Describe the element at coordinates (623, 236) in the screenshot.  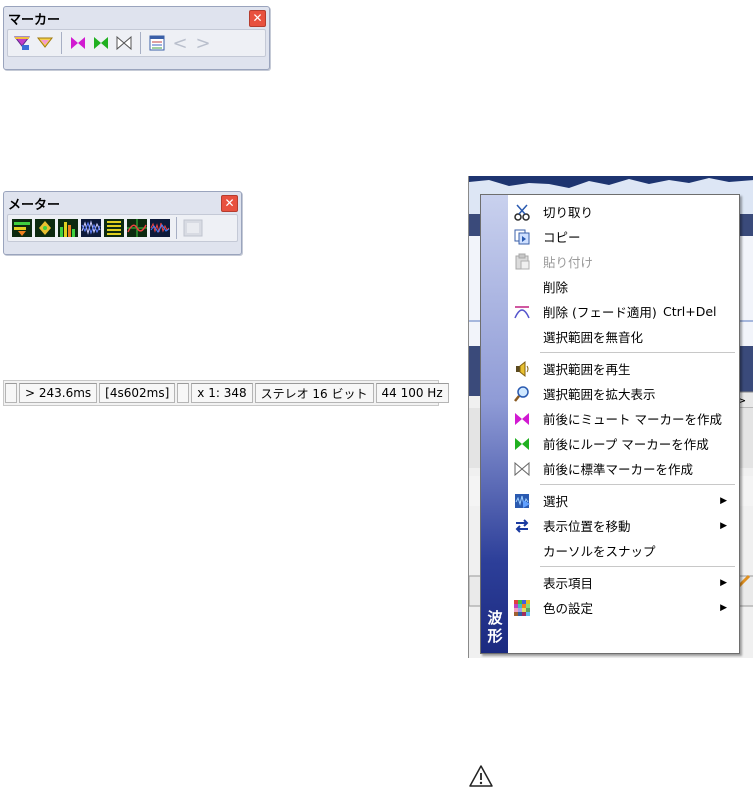
I see `menu-item-copy: コピー` at that location.